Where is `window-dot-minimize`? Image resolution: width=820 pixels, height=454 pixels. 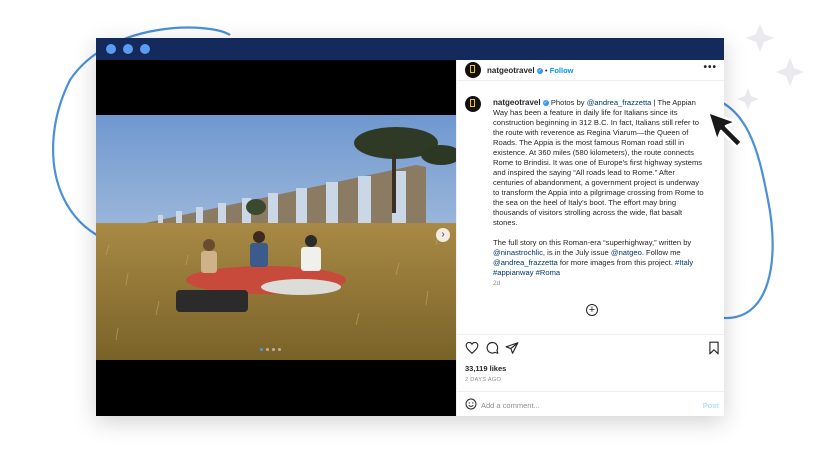 window-dot-minimize is located at coordinates (128, 49).